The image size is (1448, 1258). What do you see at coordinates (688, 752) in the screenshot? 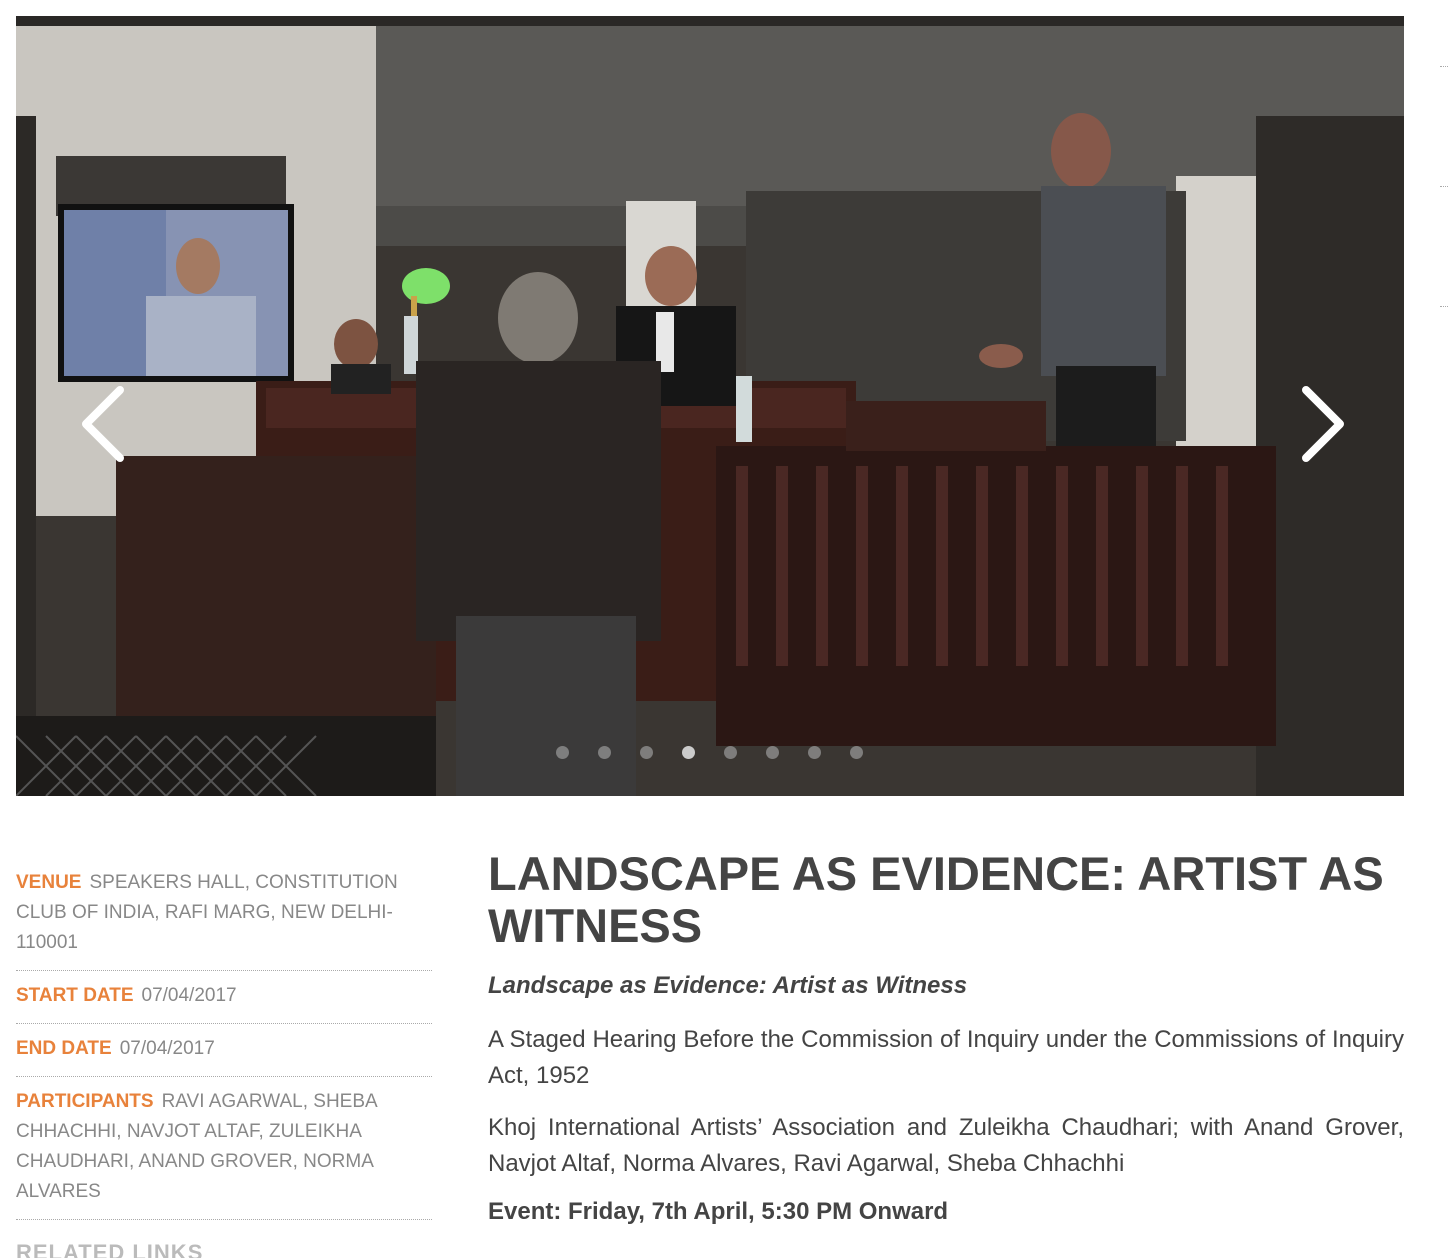
I see `carousel-dot-active` at bounding box center [688, 752].